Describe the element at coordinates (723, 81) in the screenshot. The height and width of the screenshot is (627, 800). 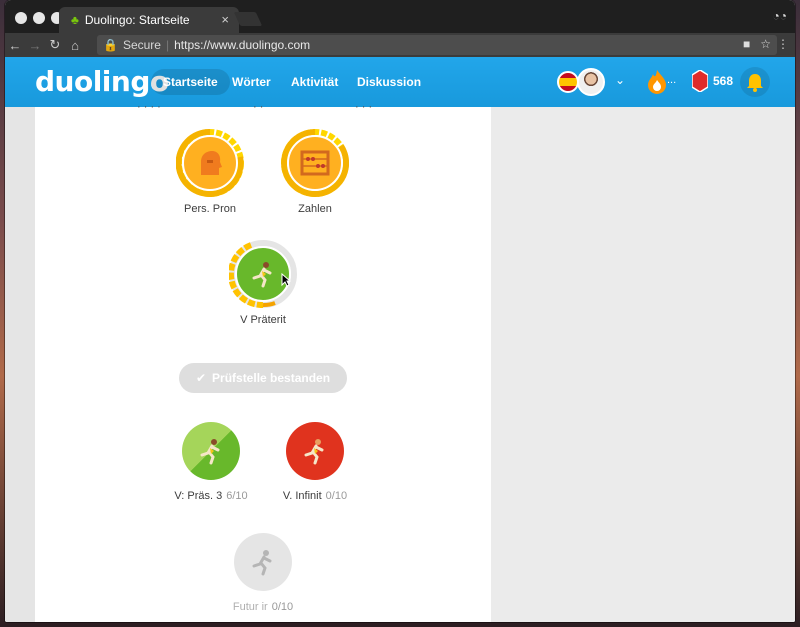
I see `gem-count: 568` at that location.